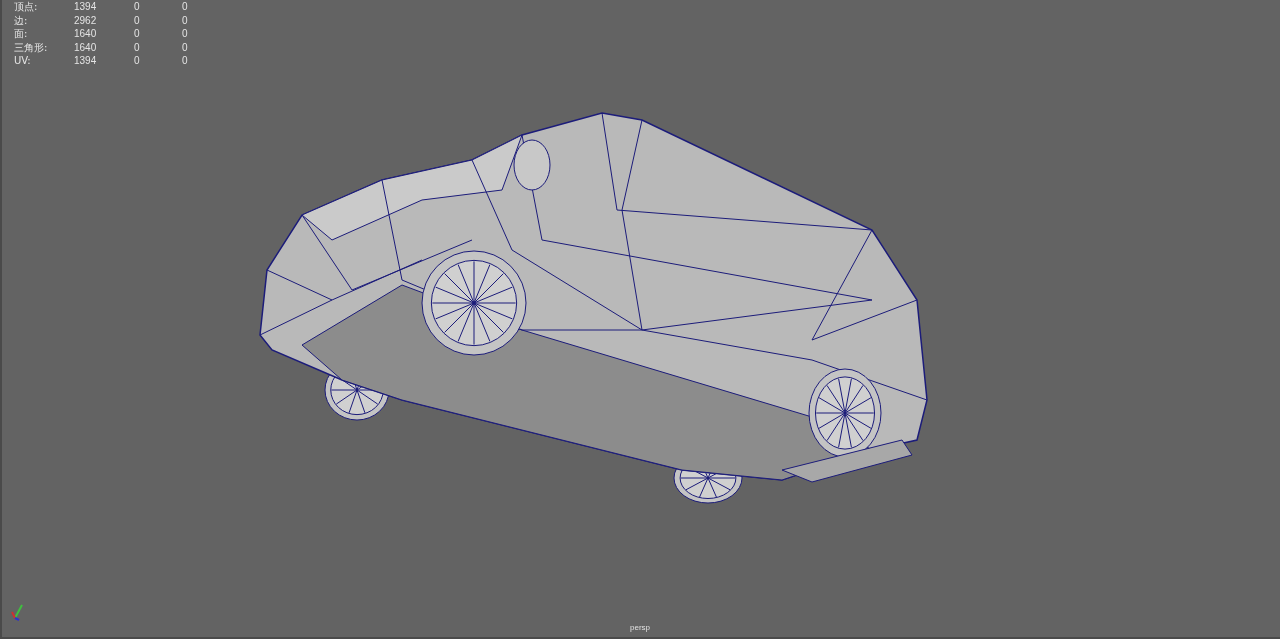  I want to click on stat-label: 边:, so click(21, 20).